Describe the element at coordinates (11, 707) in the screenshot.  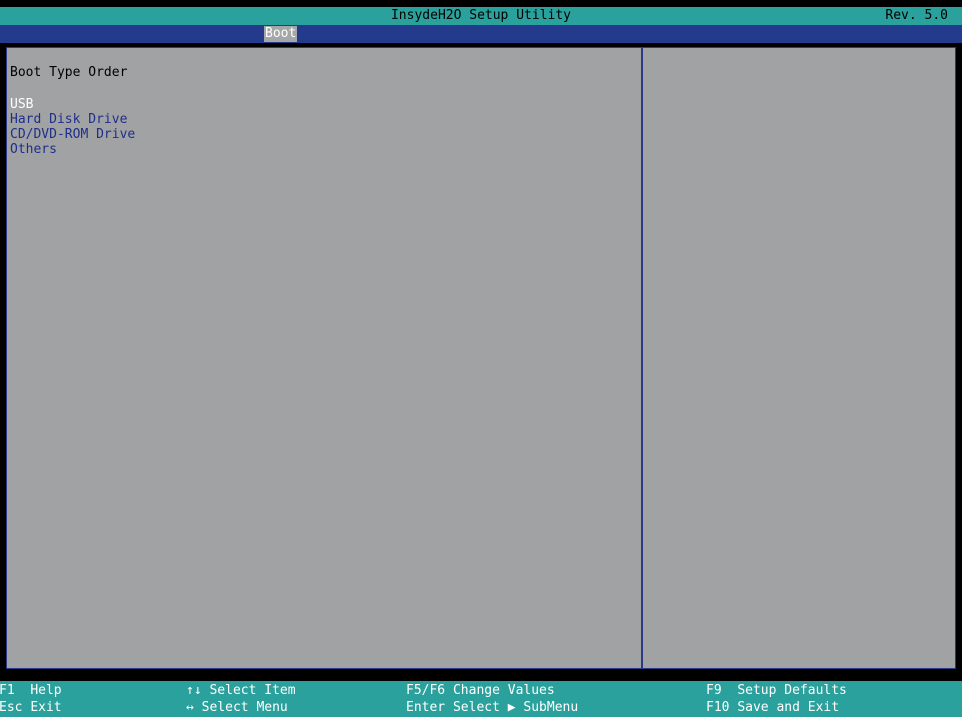
I see `help-key-esc: Esc` at that location.